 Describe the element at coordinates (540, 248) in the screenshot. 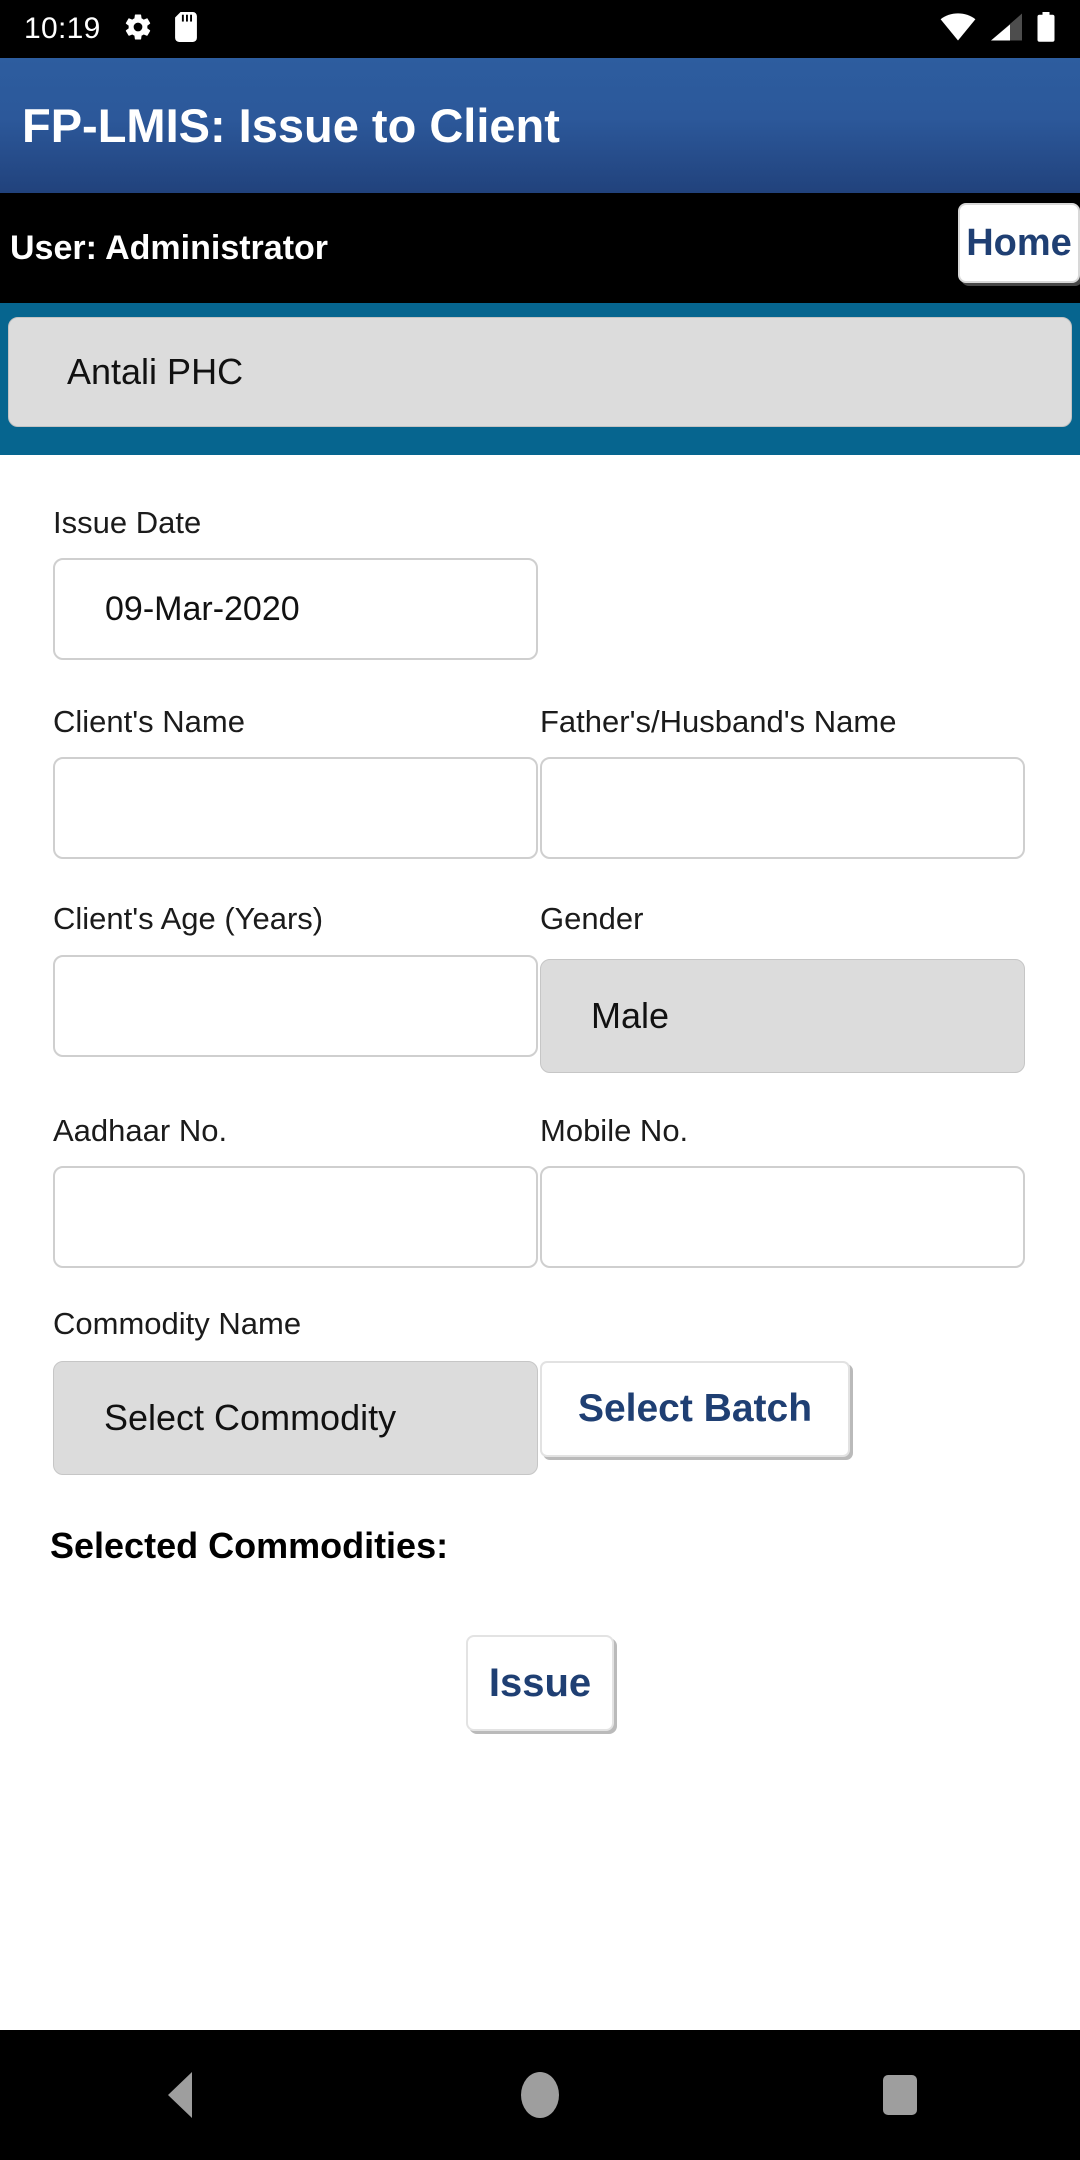

I see `user-bar: User: Administrator Home` at that location.